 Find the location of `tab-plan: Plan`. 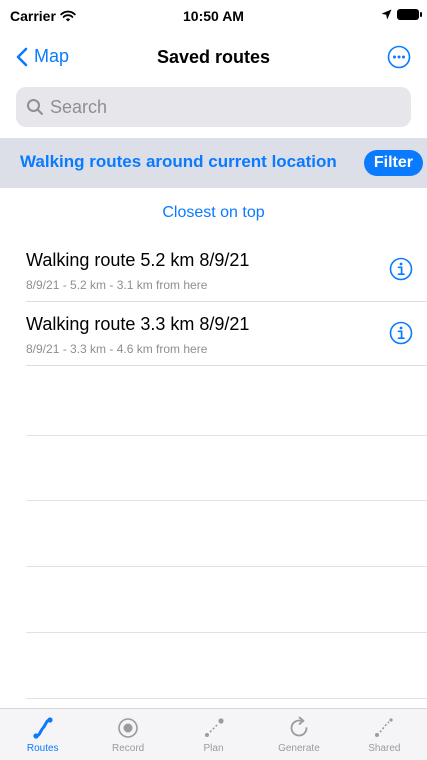

tab-plan: Plan is located at coordinates (213, 734).